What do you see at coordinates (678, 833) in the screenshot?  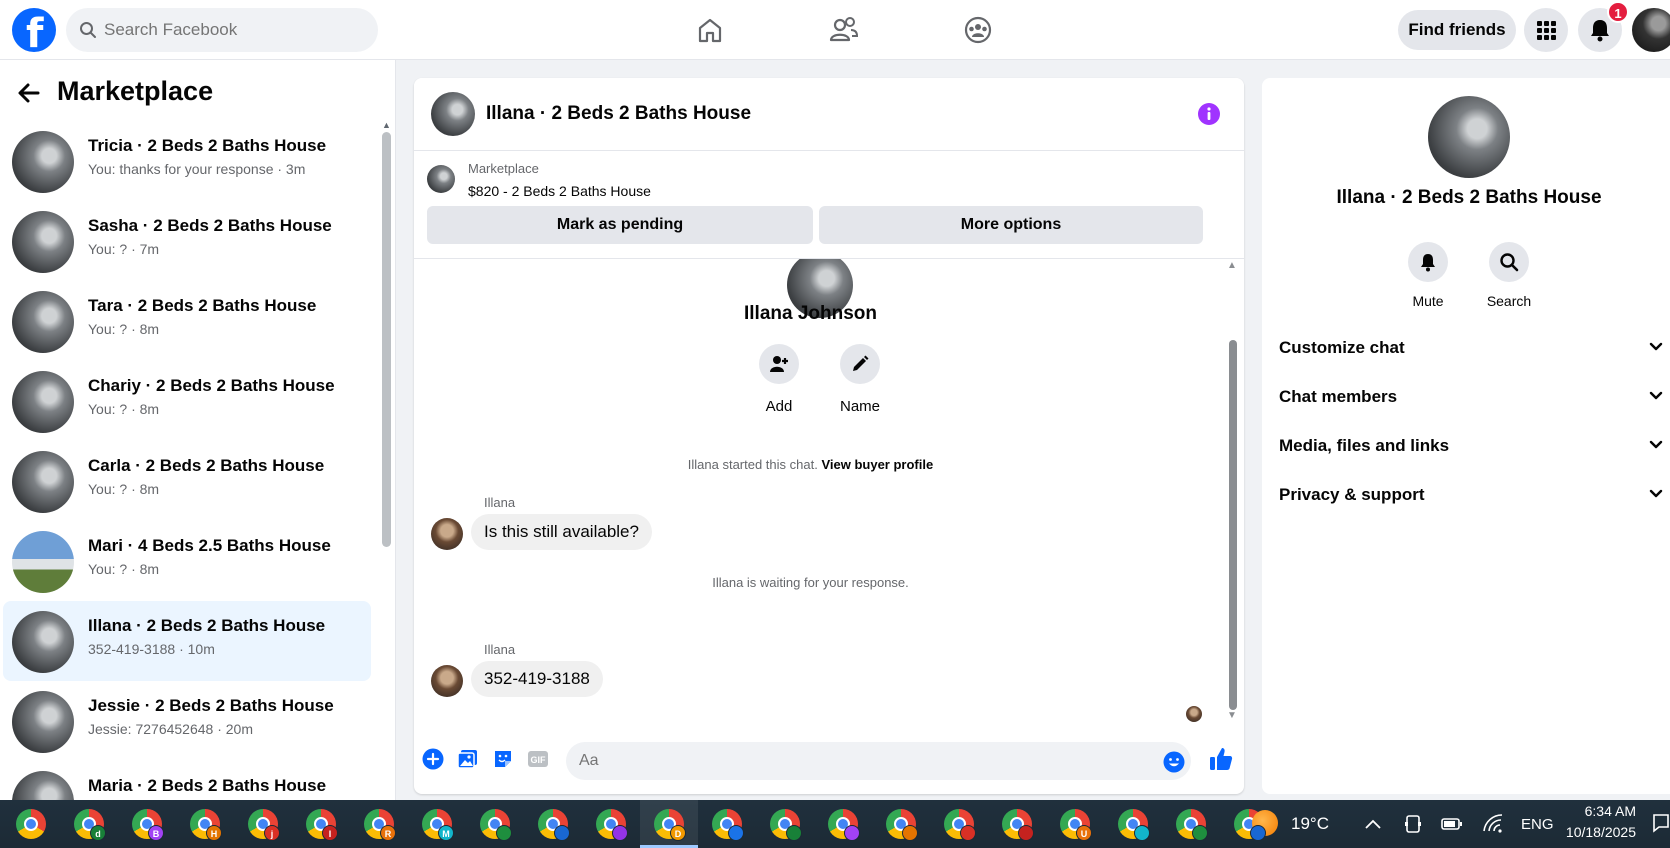 I see `profile-badge: D` at bounding box center [678, 833].